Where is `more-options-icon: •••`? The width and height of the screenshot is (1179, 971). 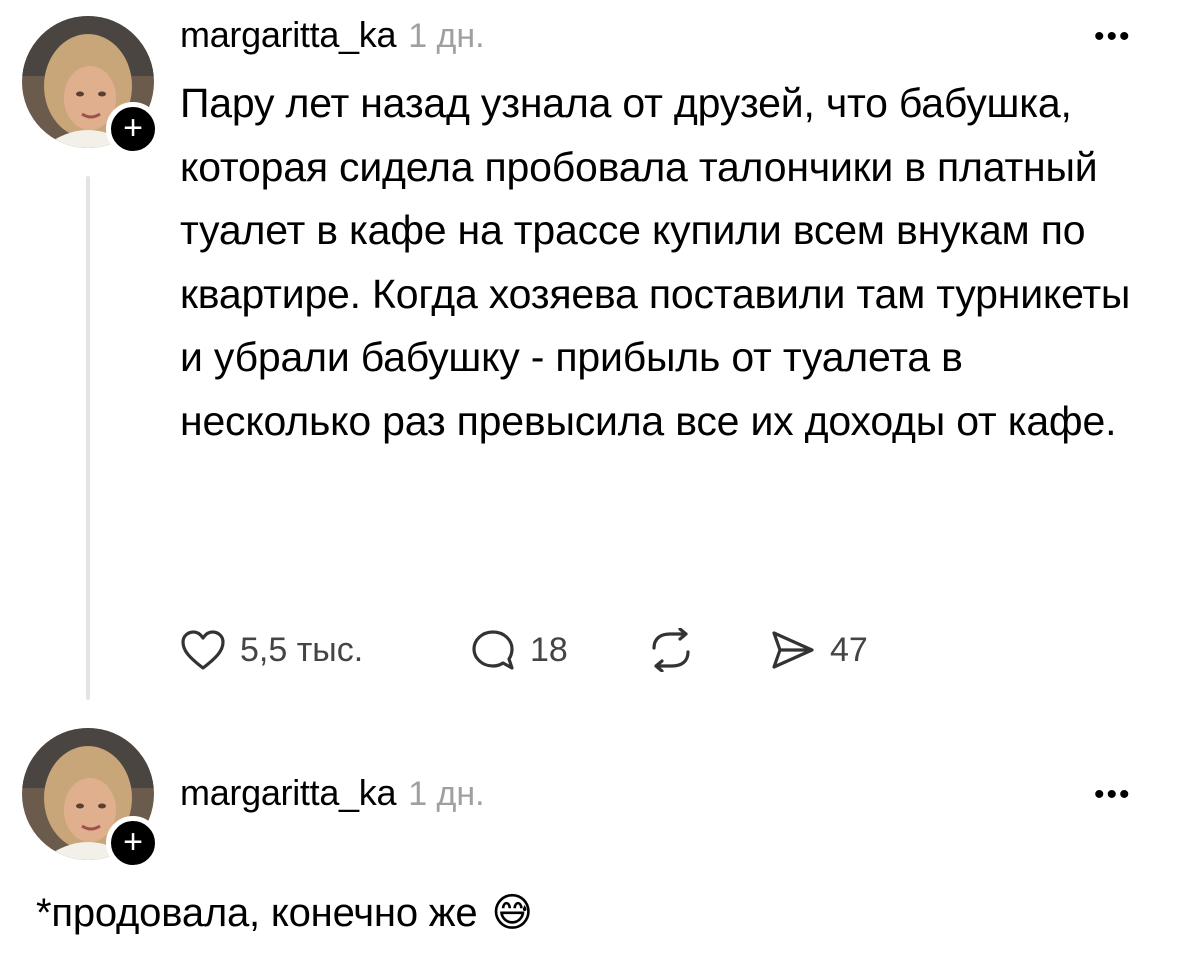
more-options-icon: ••• is located at coordinates (1113, 37).